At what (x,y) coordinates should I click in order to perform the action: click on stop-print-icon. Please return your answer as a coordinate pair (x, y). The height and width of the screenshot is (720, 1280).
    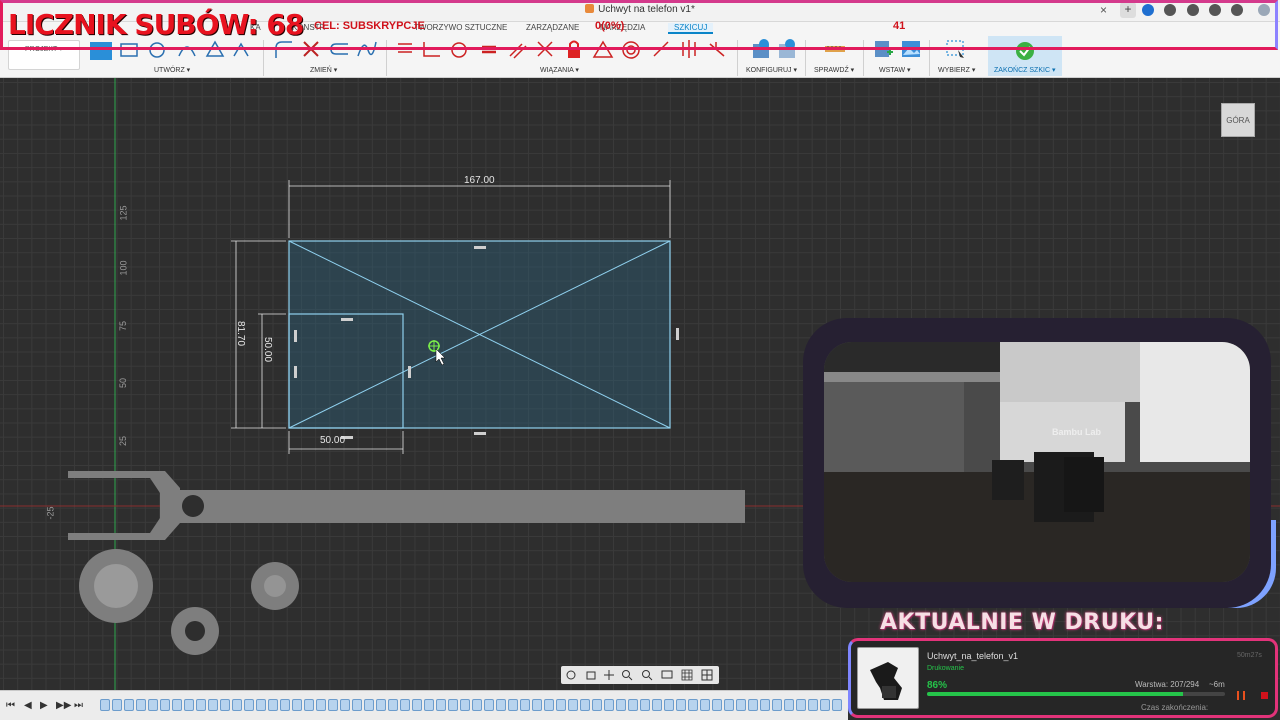
    Looking at the image, I should click on (1264, 695).